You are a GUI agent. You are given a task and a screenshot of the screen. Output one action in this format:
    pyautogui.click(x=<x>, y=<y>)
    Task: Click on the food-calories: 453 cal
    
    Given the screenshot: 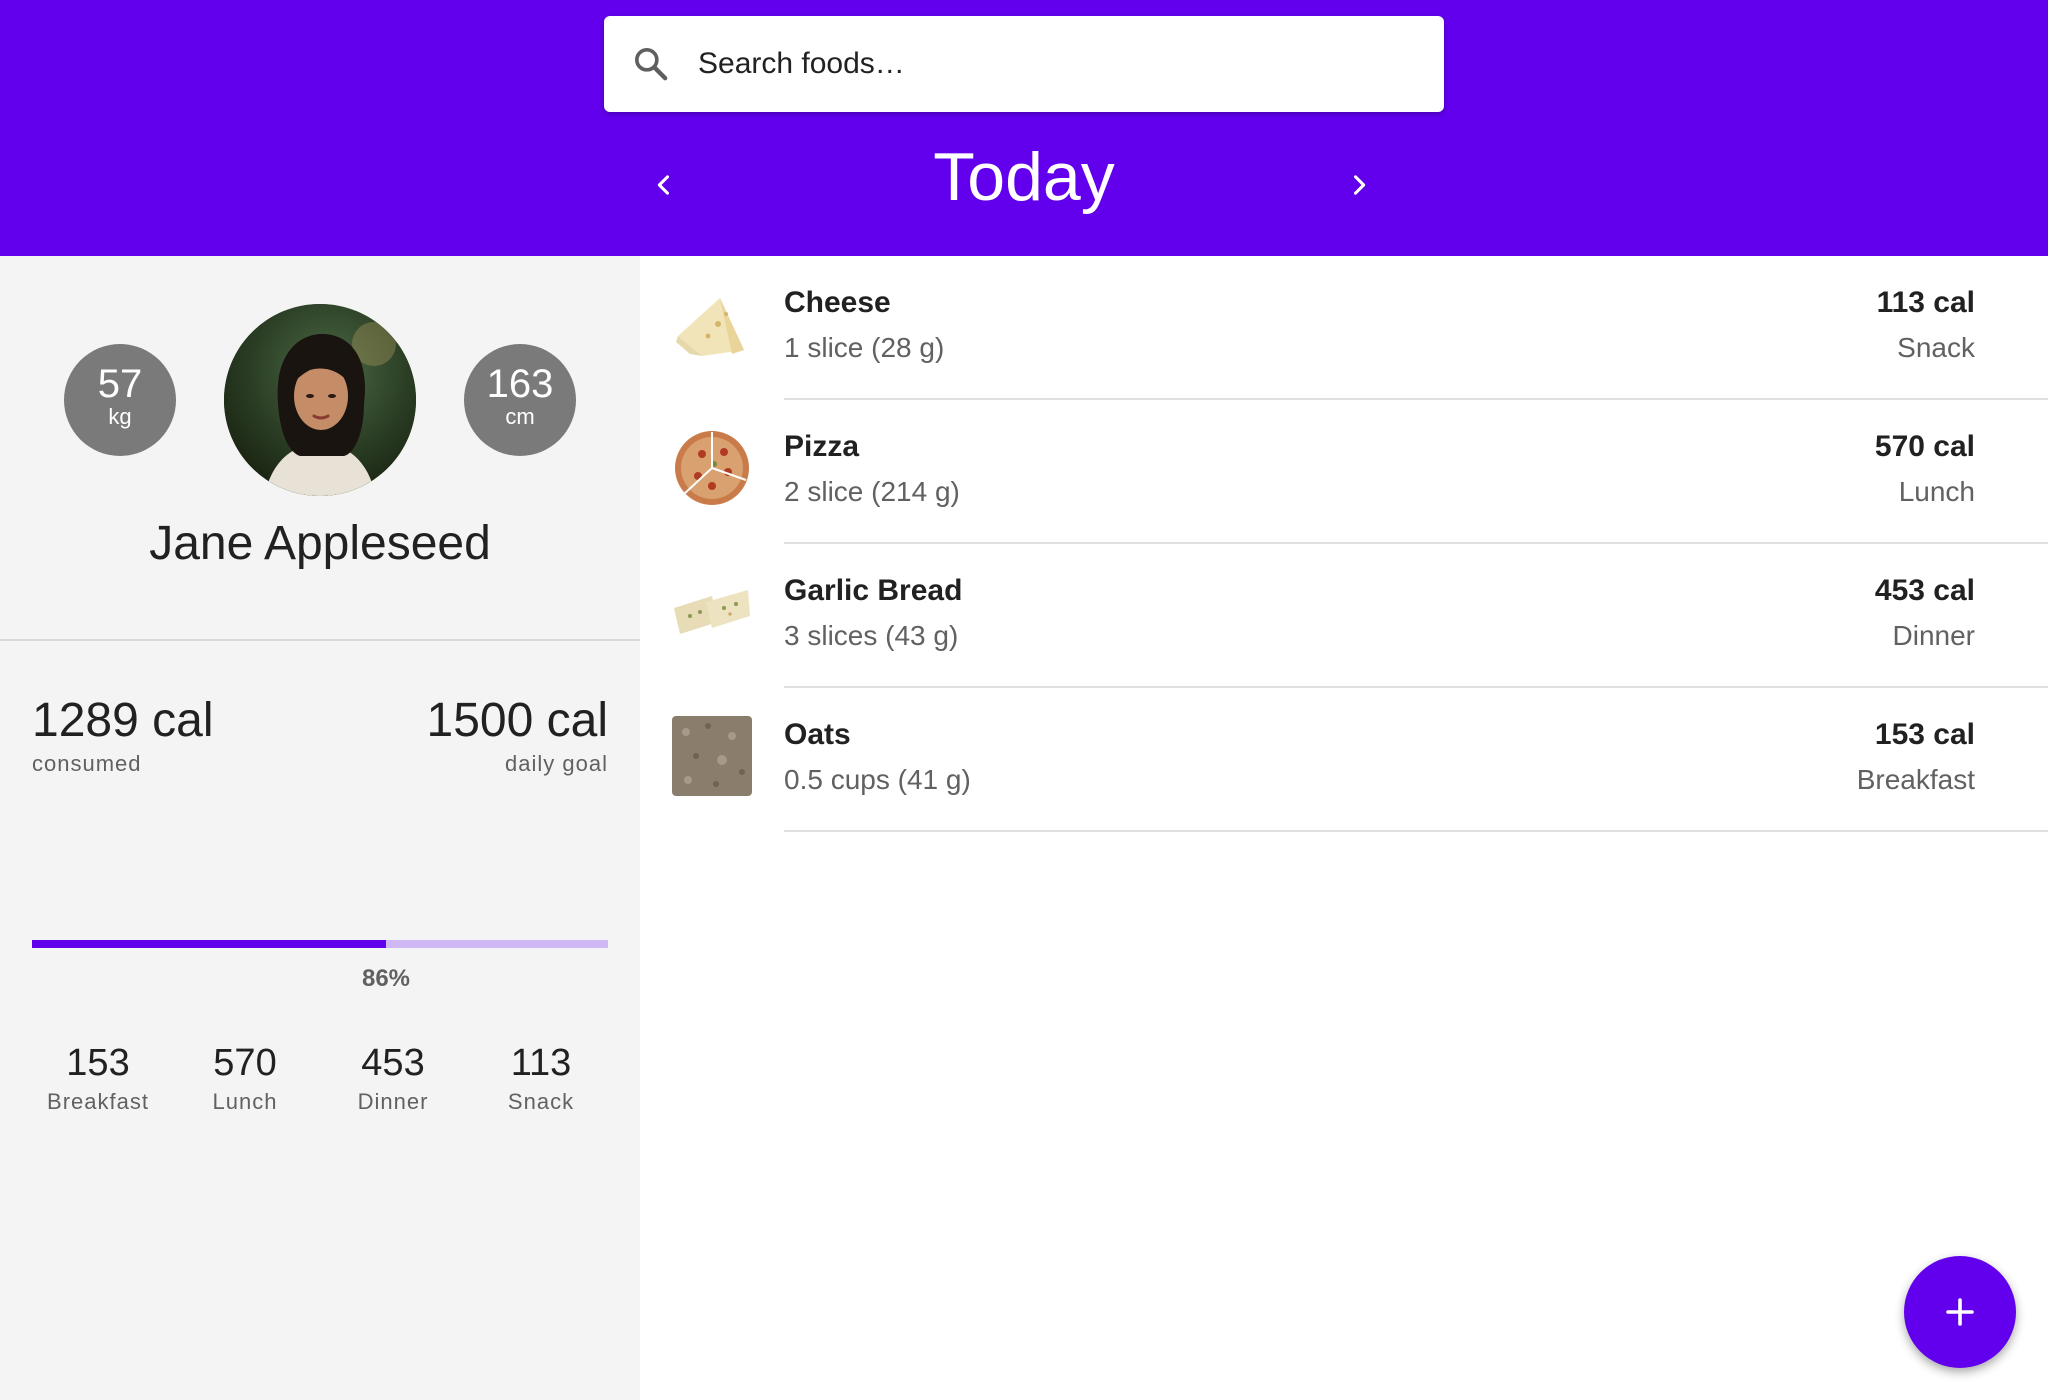 What is the action you would take?
    pyautogui.click(x=1924, y=590)
    